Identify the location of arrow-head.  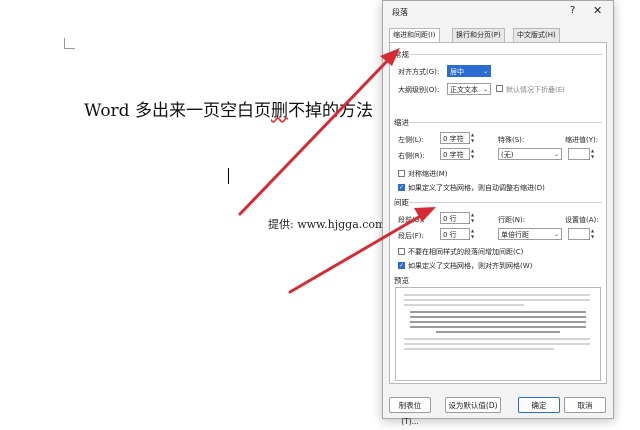
(425, 214).